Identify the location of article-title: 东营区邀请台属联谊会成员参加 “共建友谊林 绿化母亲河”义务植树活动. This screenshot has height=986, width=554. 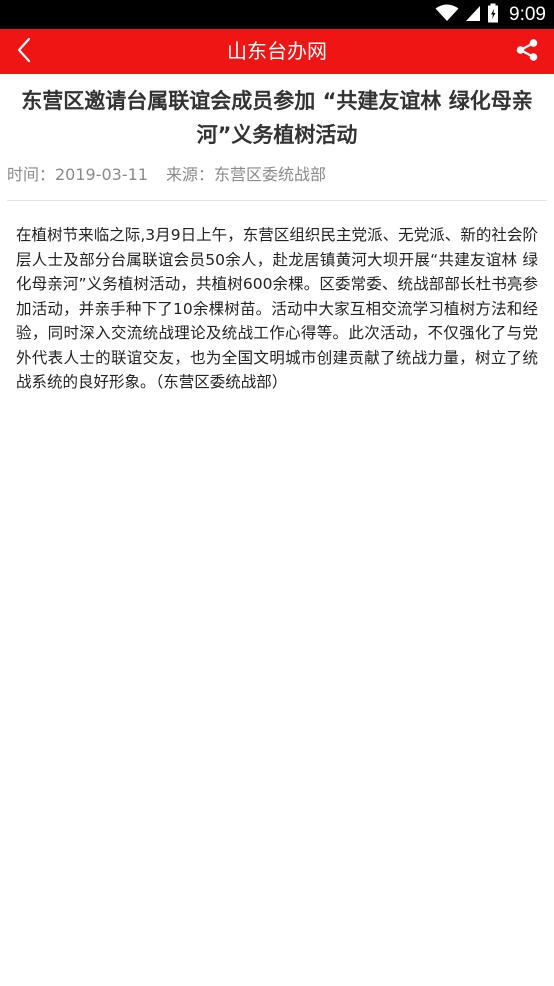
(277, 118).